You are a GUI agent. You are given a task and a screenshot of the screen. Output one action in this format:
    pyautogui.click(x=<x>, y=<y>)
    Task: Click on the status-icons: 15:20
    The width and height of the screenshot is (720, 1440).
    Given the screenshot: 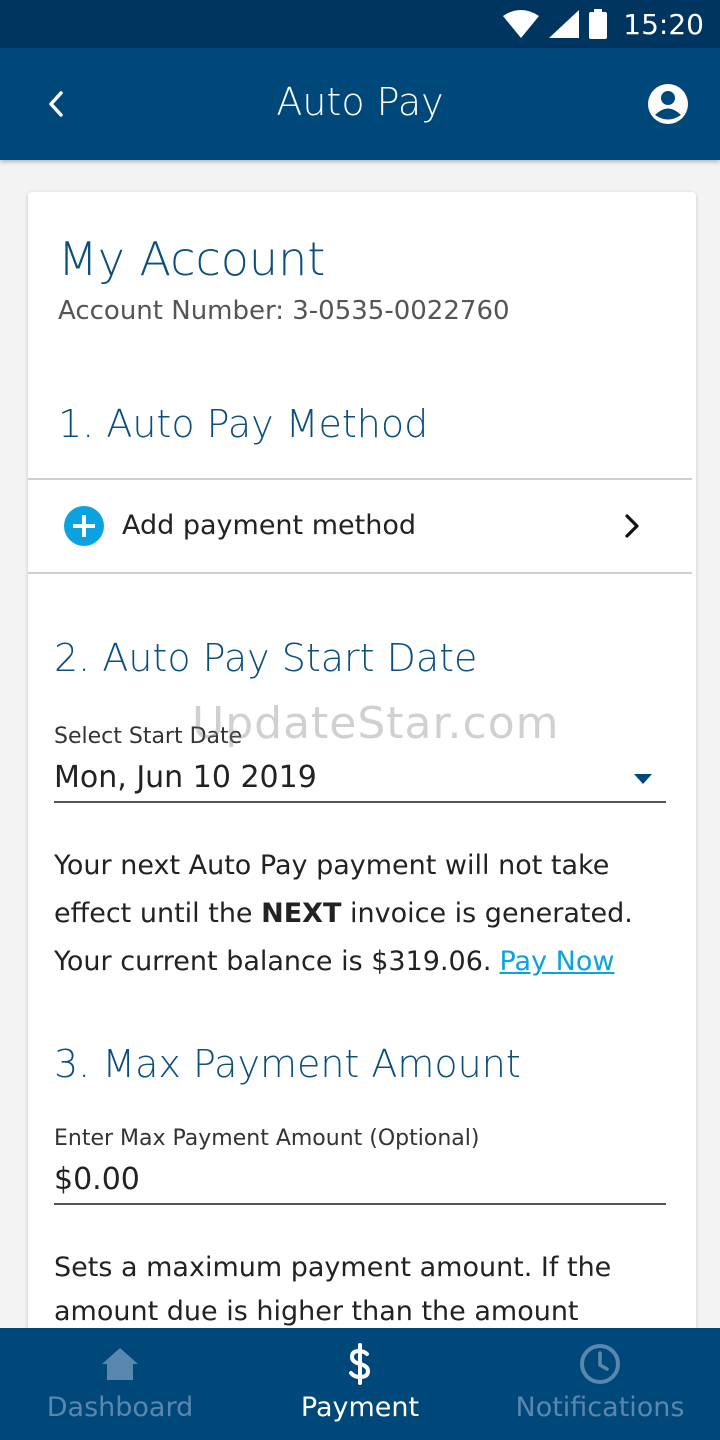 What is the action you would take?
    pyautogui.click(x=603, y=24)
    